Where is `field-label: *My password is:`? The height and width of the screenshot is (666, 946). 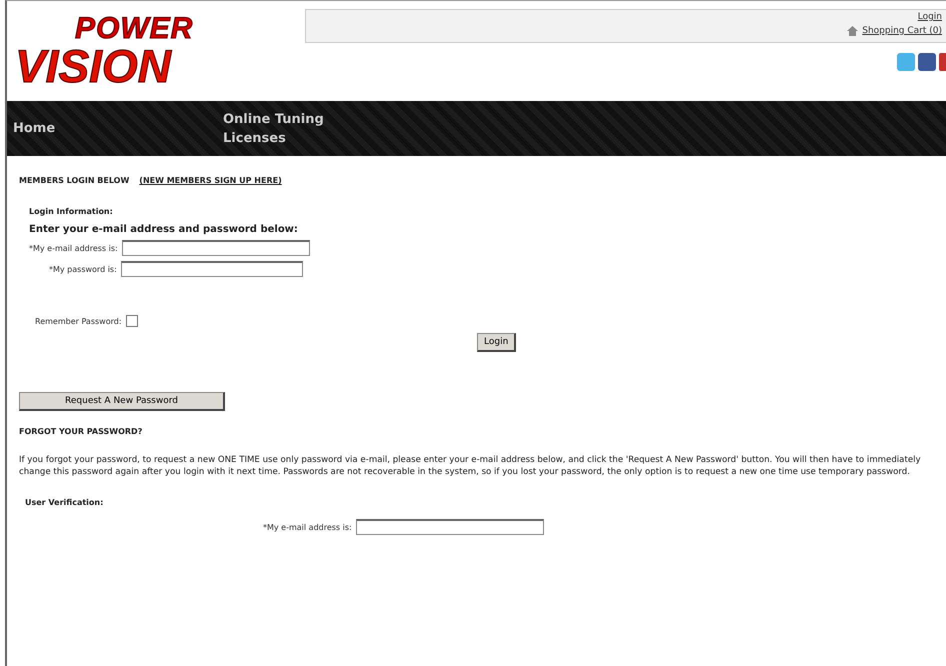
field-label: *My password is: is located at coordinates (83, 269).